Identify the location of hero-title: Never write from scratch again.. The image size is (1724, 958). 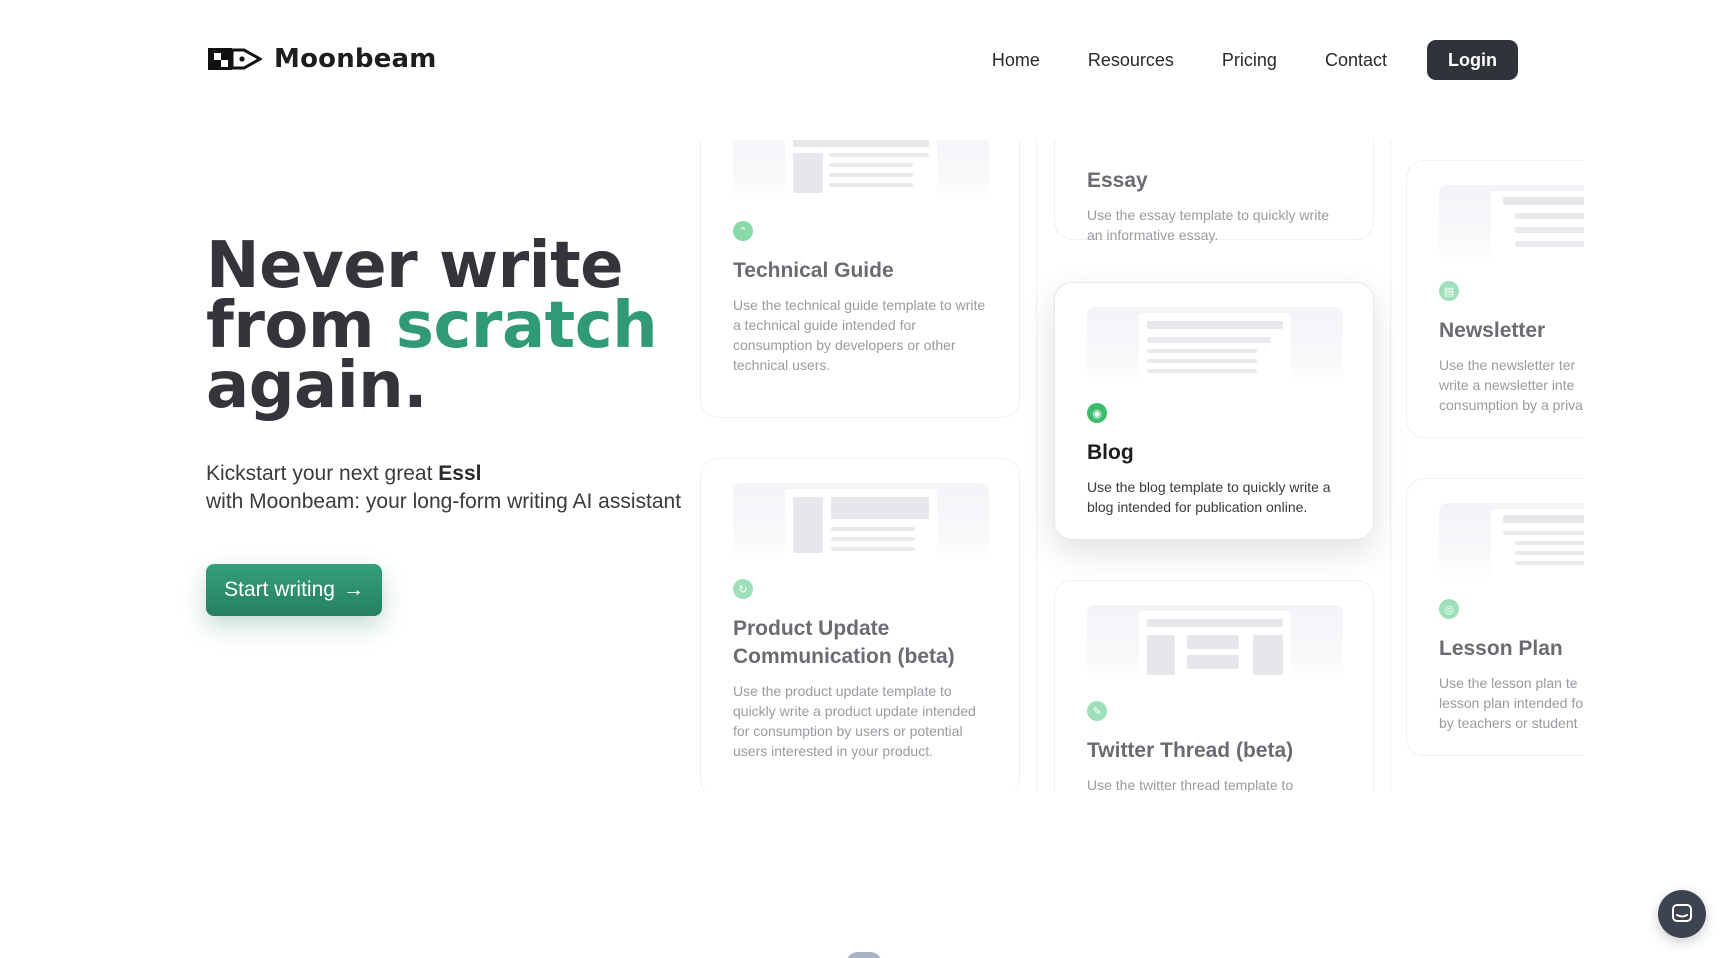
(432, 326).